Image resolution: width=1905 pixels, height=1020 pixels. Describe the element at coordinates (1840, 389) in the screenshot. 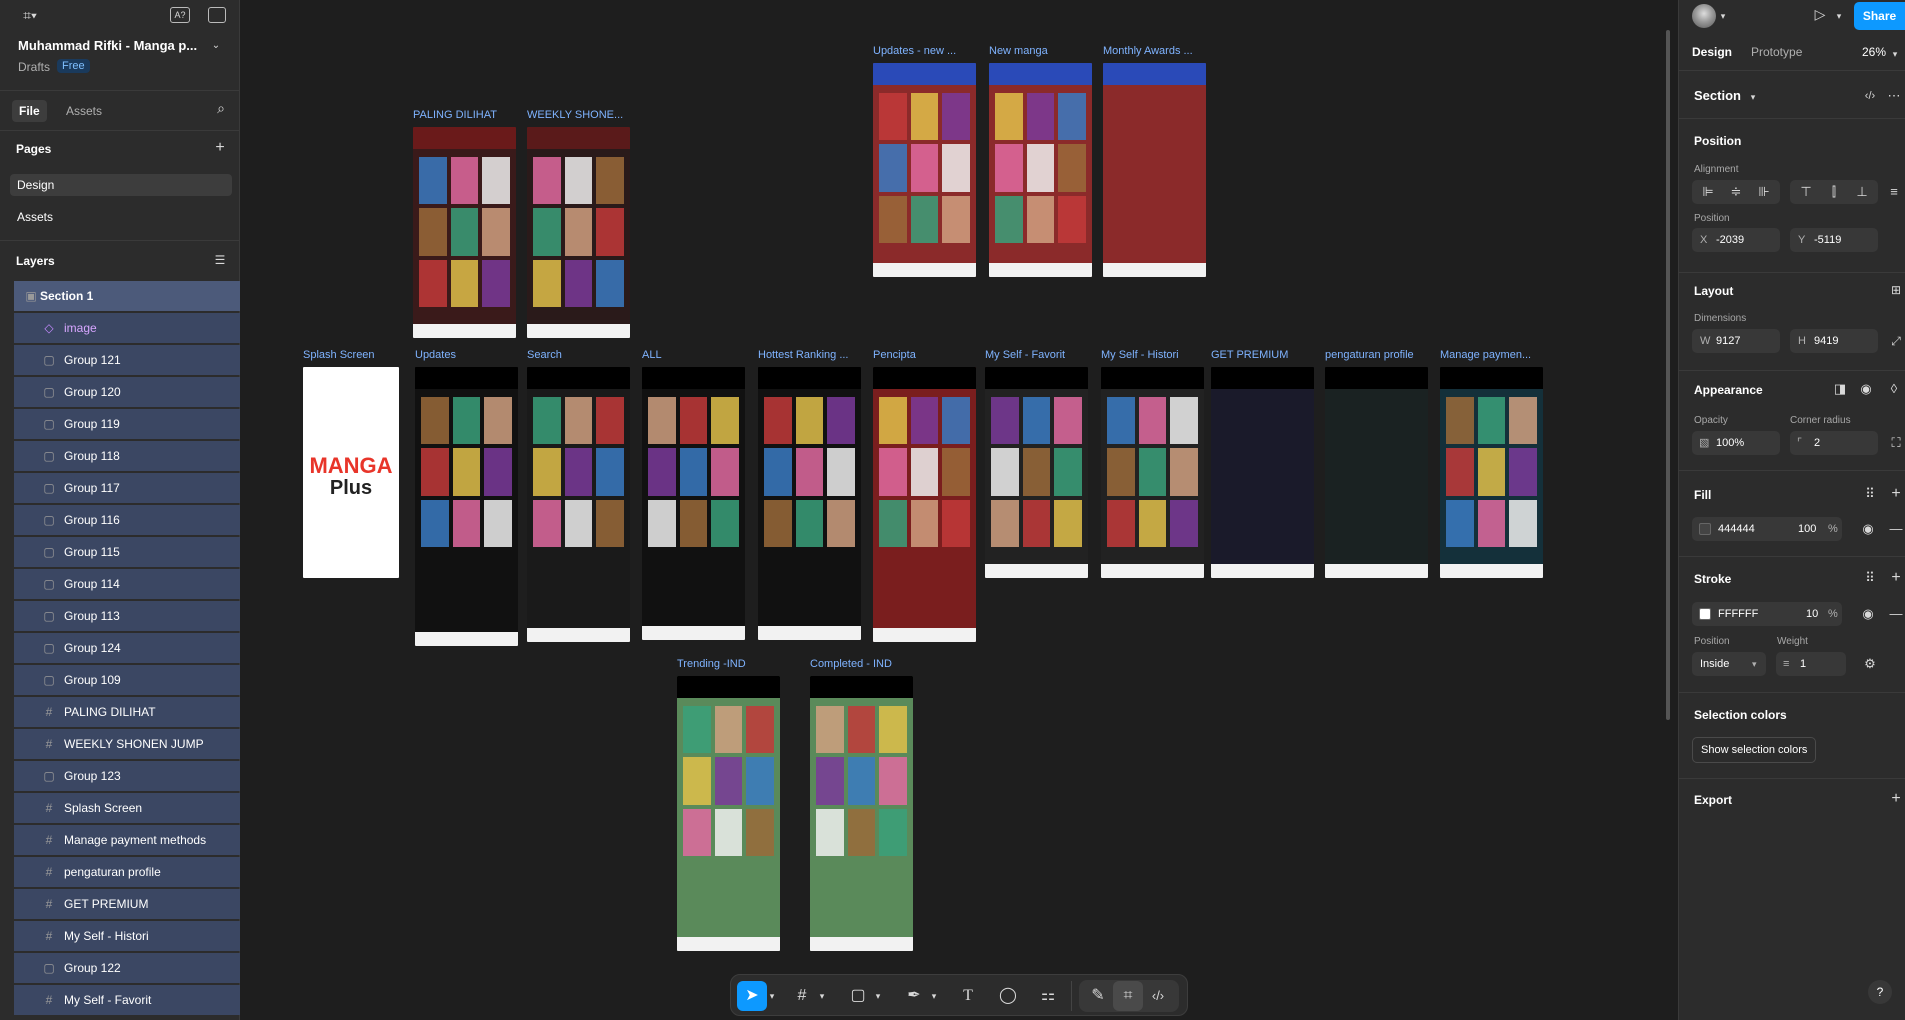

I see `style-icon: ◨` at that location.